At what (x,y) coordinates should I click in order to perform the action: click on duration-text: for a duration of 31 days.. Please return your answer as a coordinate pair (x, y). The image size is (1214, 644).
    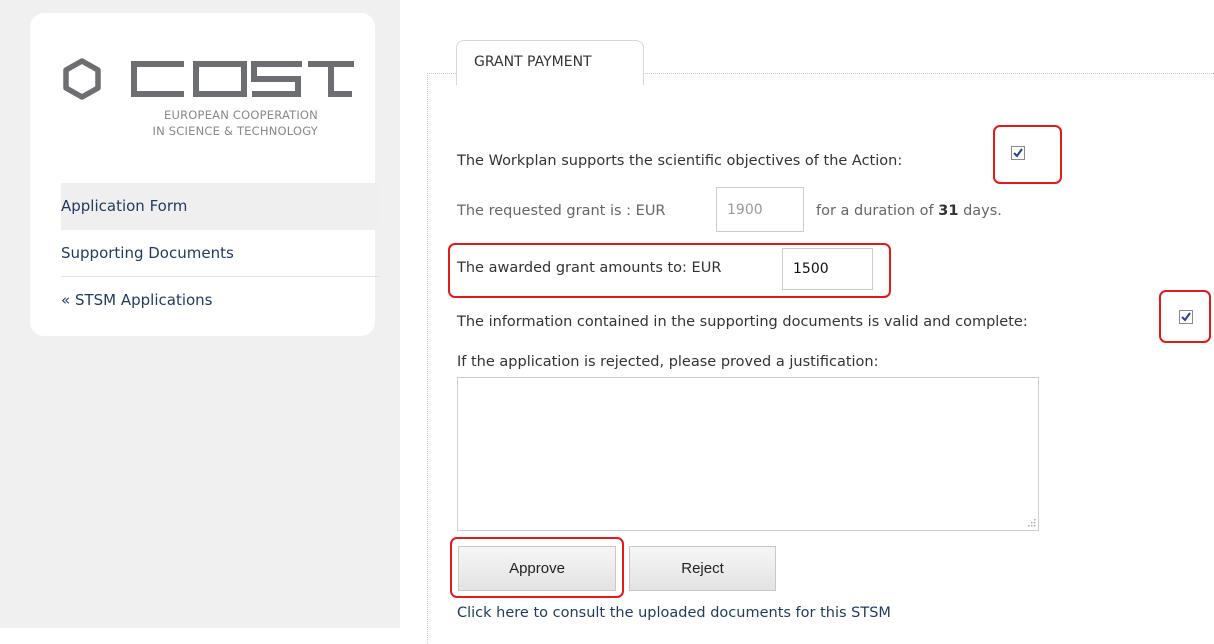
    Looking at the image, I should click on (909, 211).